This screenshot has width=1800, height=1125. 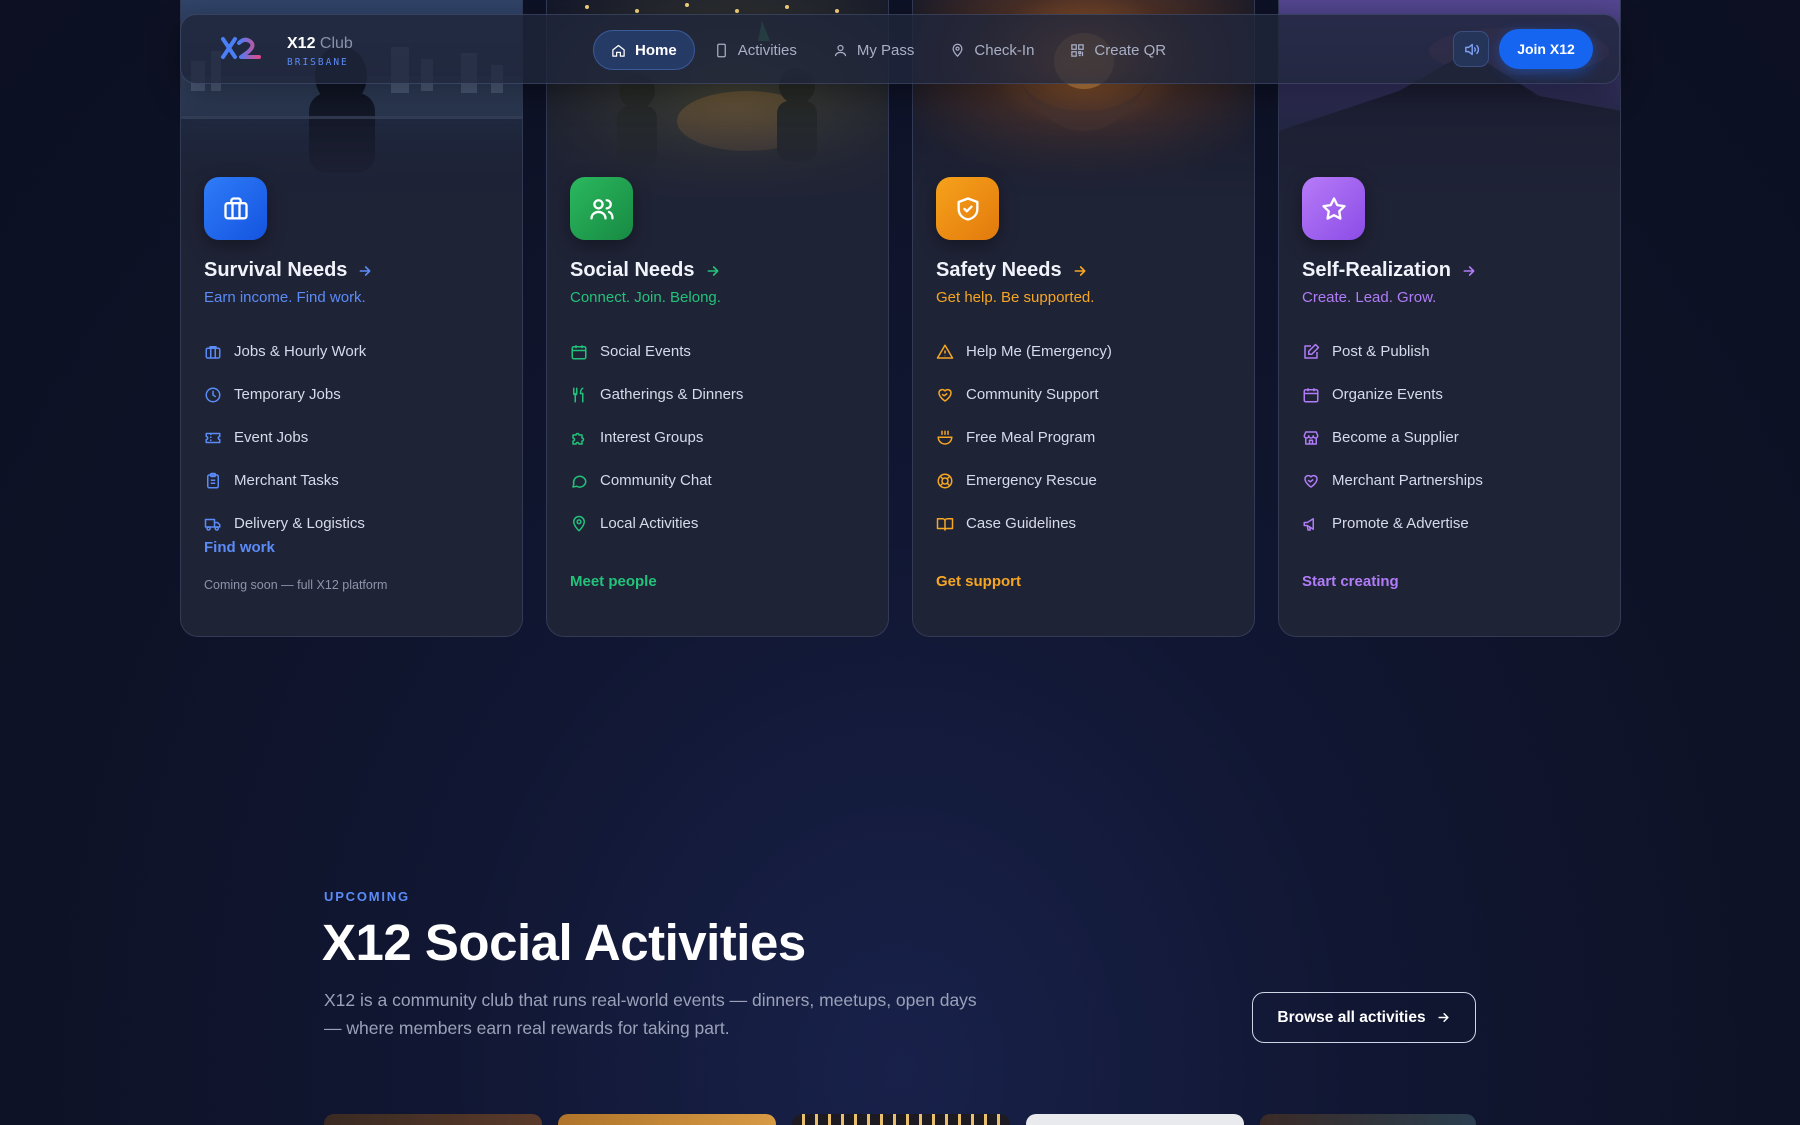 I want to click on list-item: Local Activities, so click(x=719, y=523).